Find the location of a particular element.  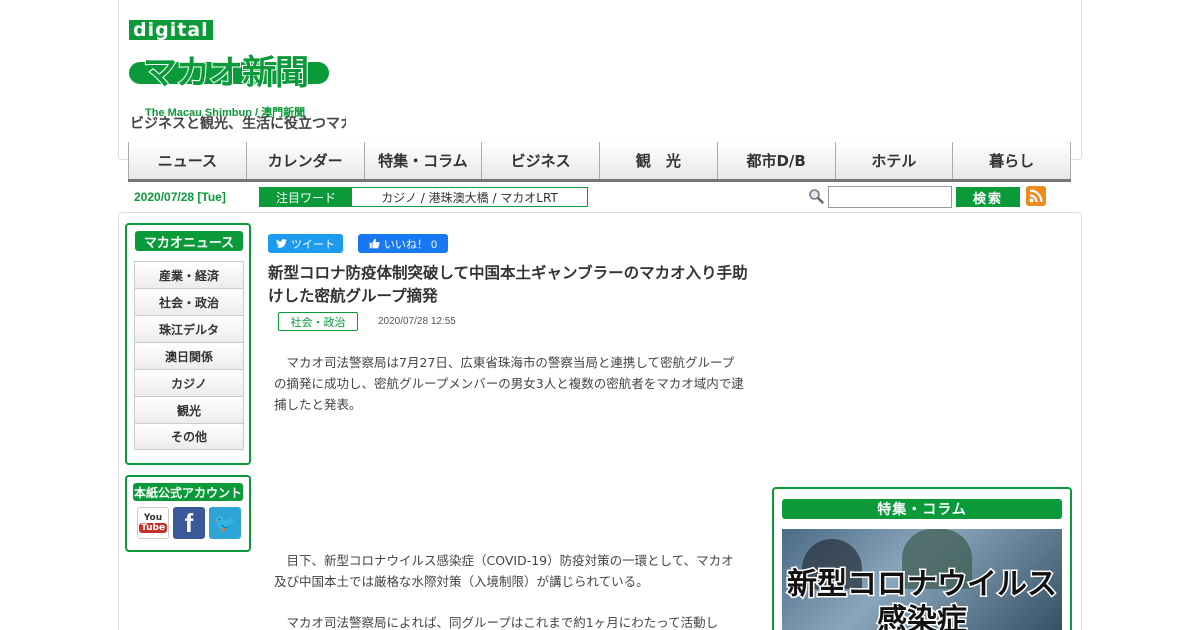

nav-features: 特集・コラム is located at coordinates (423, 160).